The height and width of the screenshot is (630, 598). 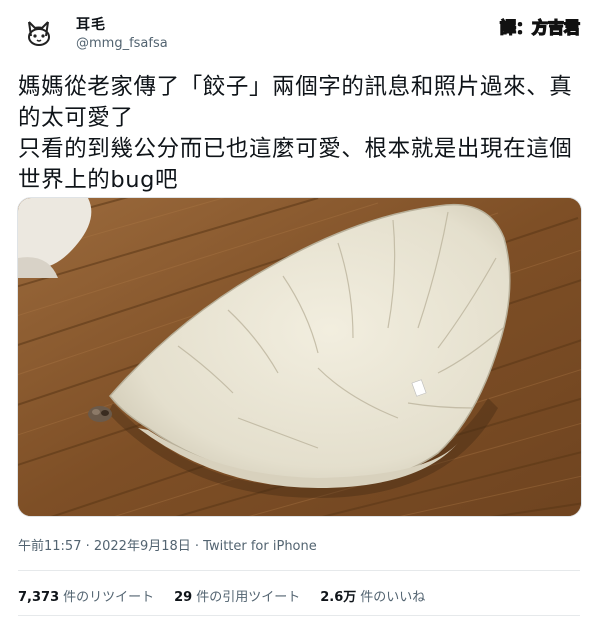 What do you see at coordinates (109, 597) in the screenshot?
I see `retweets-label: 件のリツイート` at bounding box center [109, 597].